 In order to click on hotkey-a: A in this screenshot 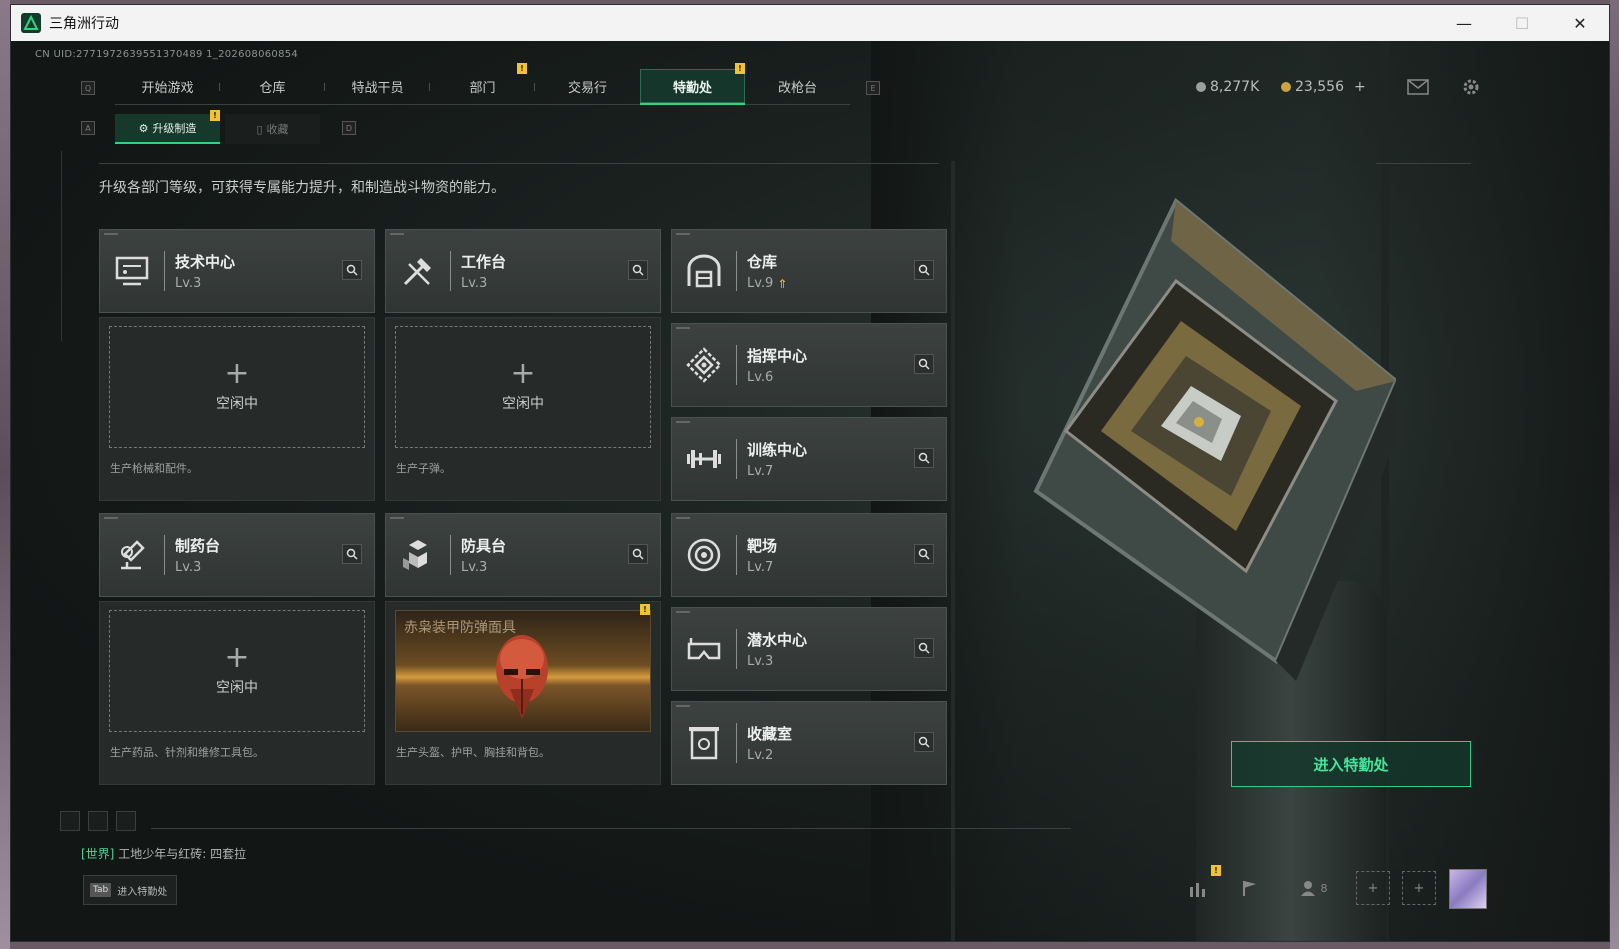, I will do `click(88, 128)`.